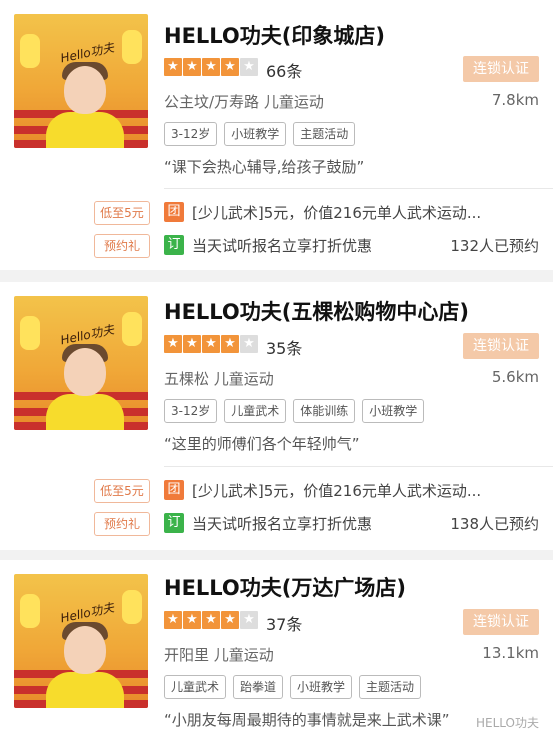  I want to click on shop-title: HELLO功夫(万达广场店), so click(285, 587).